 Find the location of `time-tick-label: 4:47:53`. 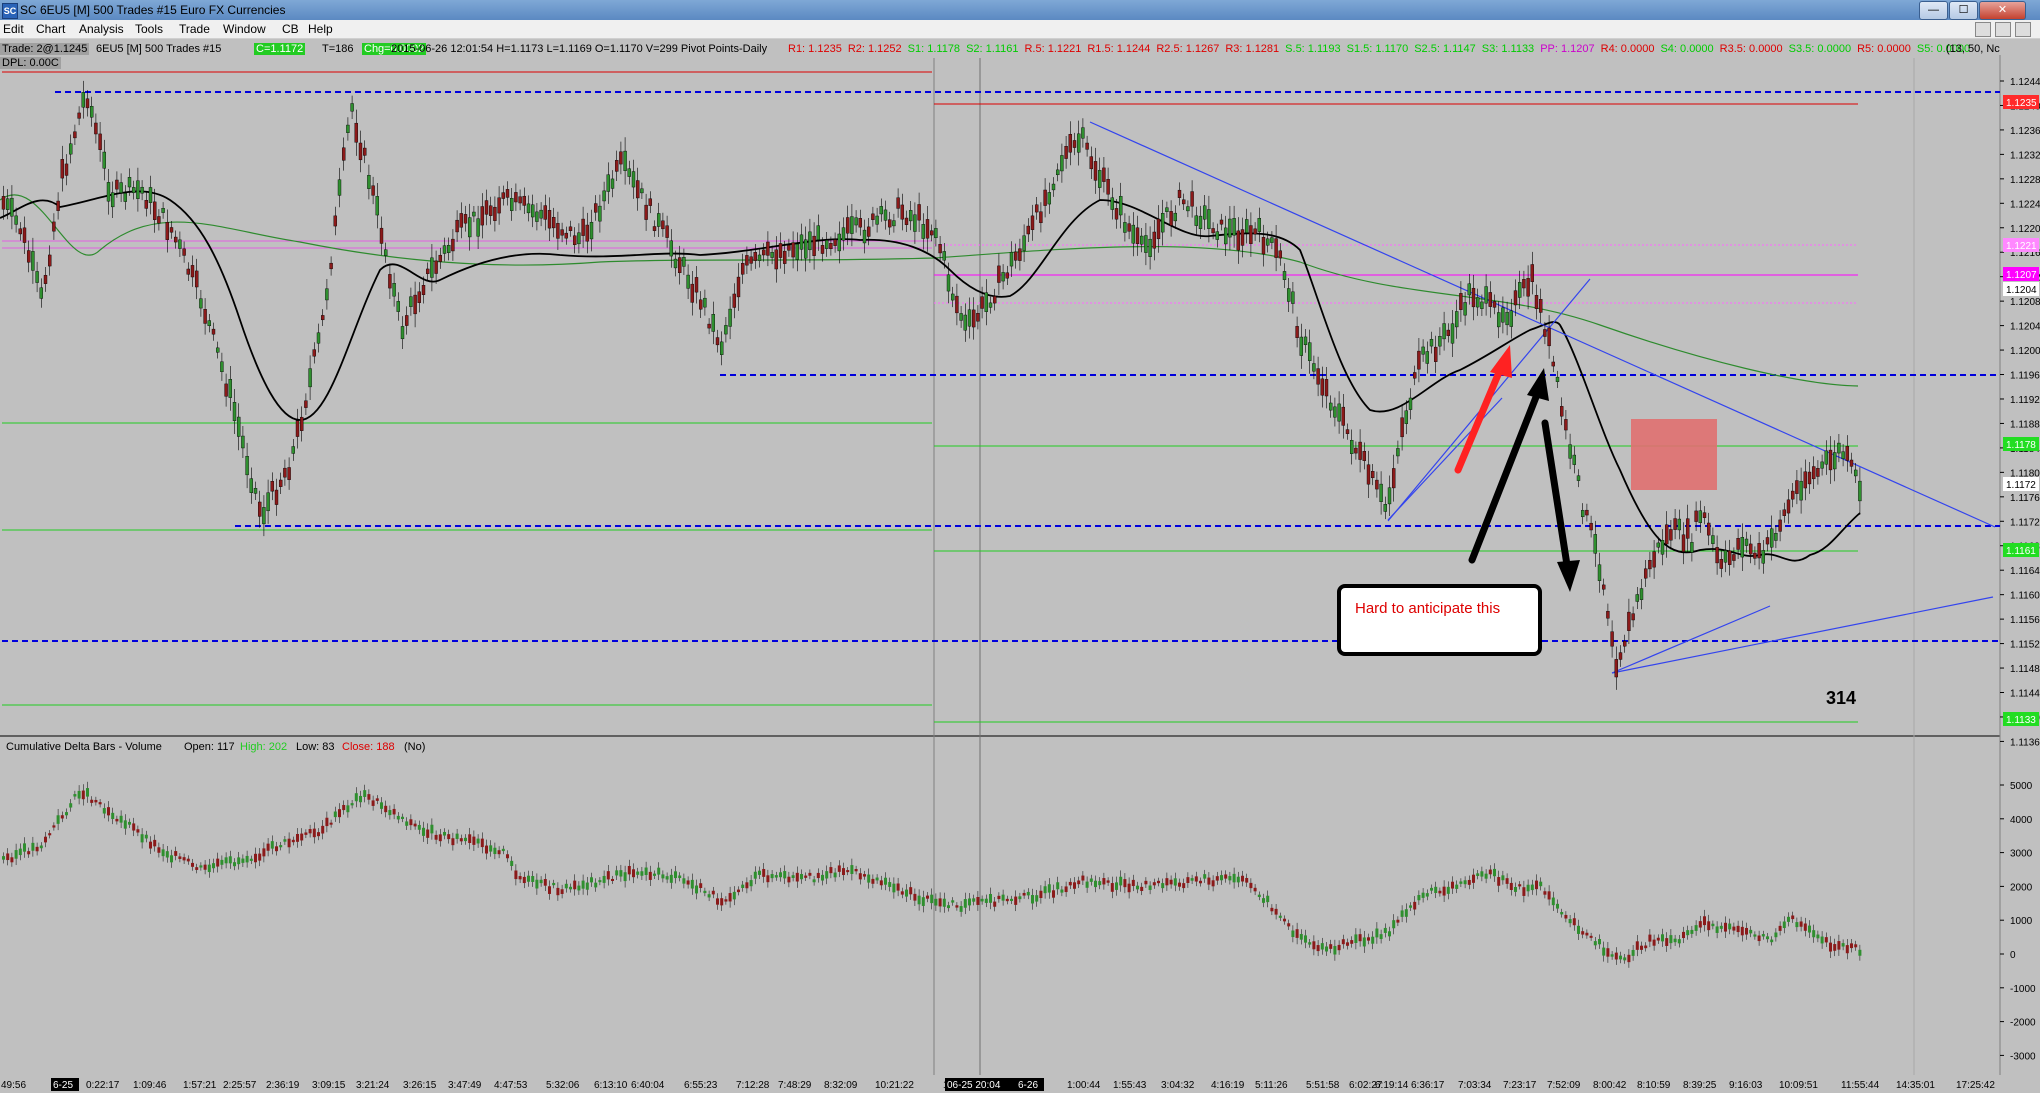

time-tick-label: 4:47:53 is located at coordinates (511, 1085).